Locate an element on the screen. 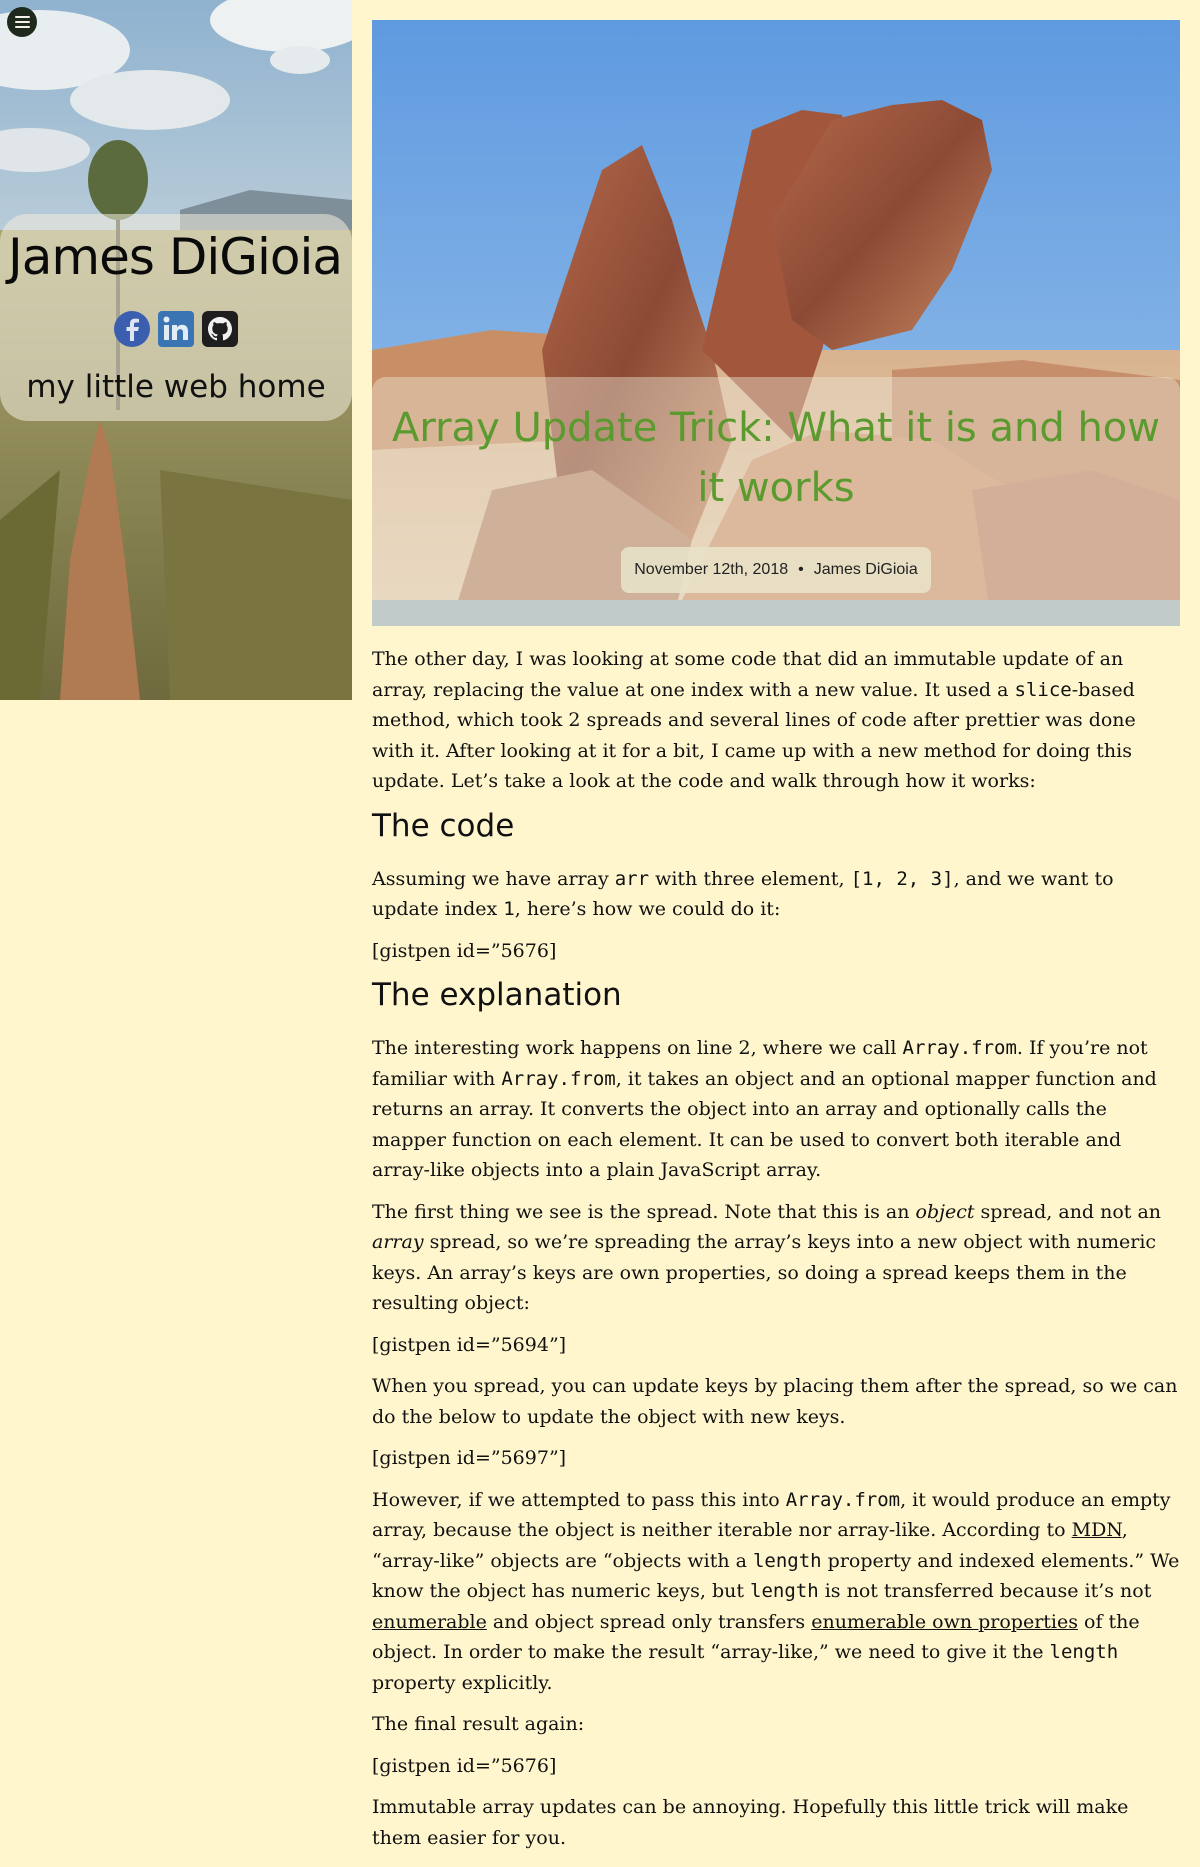 The image size is (1200, 1867). post-date: November 12th, 2018 is located at coordinates (711, 569).